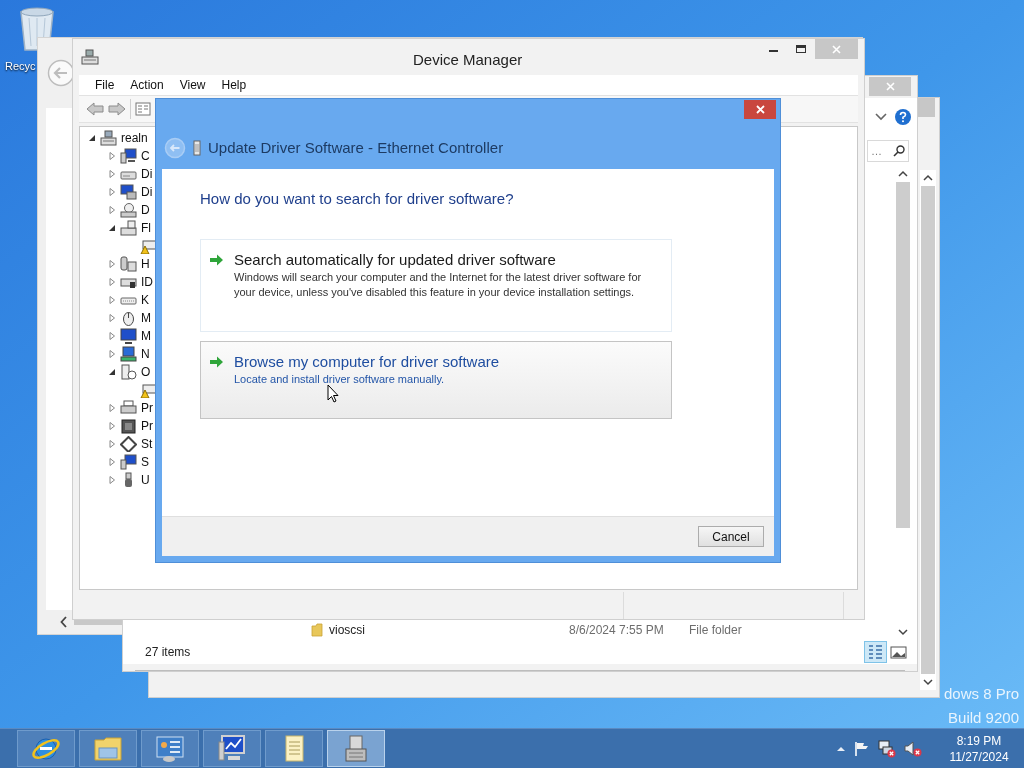  Describe the element at coordinates (145, 264) in the screenshot. I see `tree-item: H` at that location.